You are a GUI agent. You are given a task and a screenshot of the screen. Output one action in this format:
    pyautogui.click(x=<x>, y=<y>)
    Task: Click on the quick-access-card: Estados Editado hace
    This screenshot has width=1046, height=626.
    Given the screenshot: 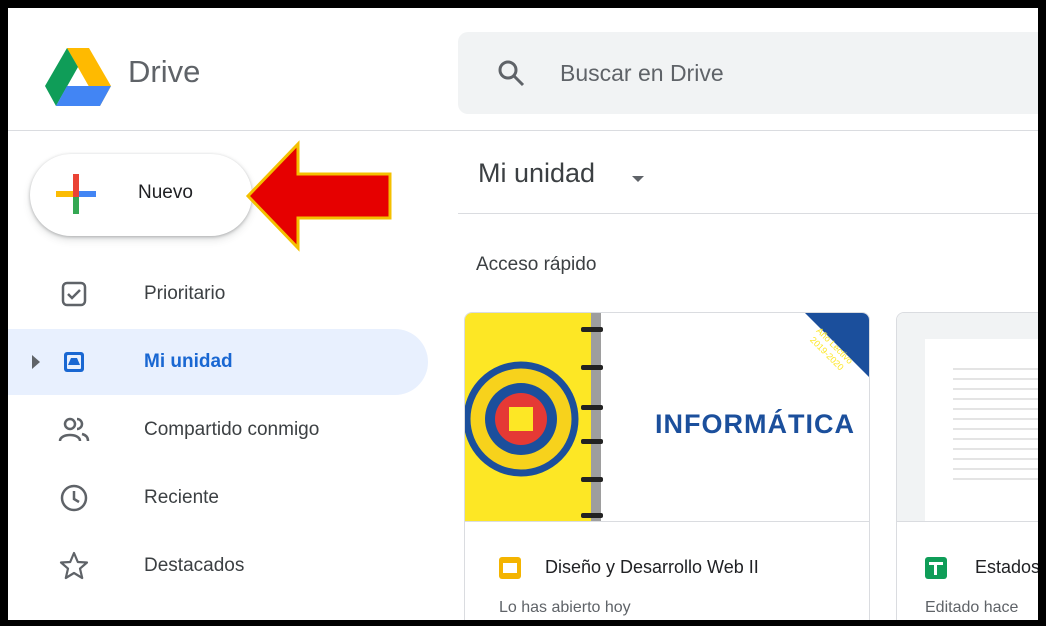 What is the action you would take?
    pyautogui.click(x=967, y=466)
    